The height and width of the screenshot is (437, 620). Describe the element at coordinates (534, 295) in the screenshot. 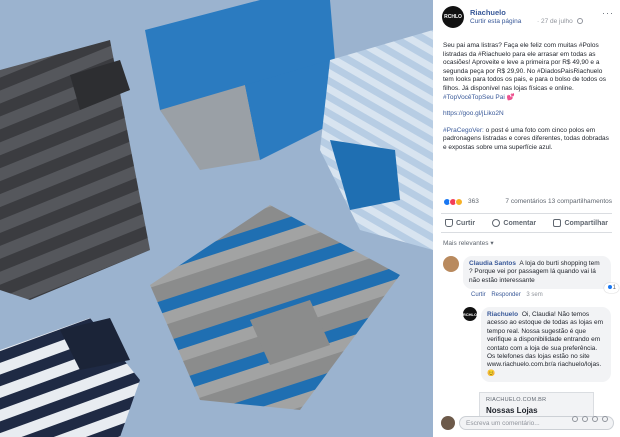

I see `comment-time: 3 sem` at that location.